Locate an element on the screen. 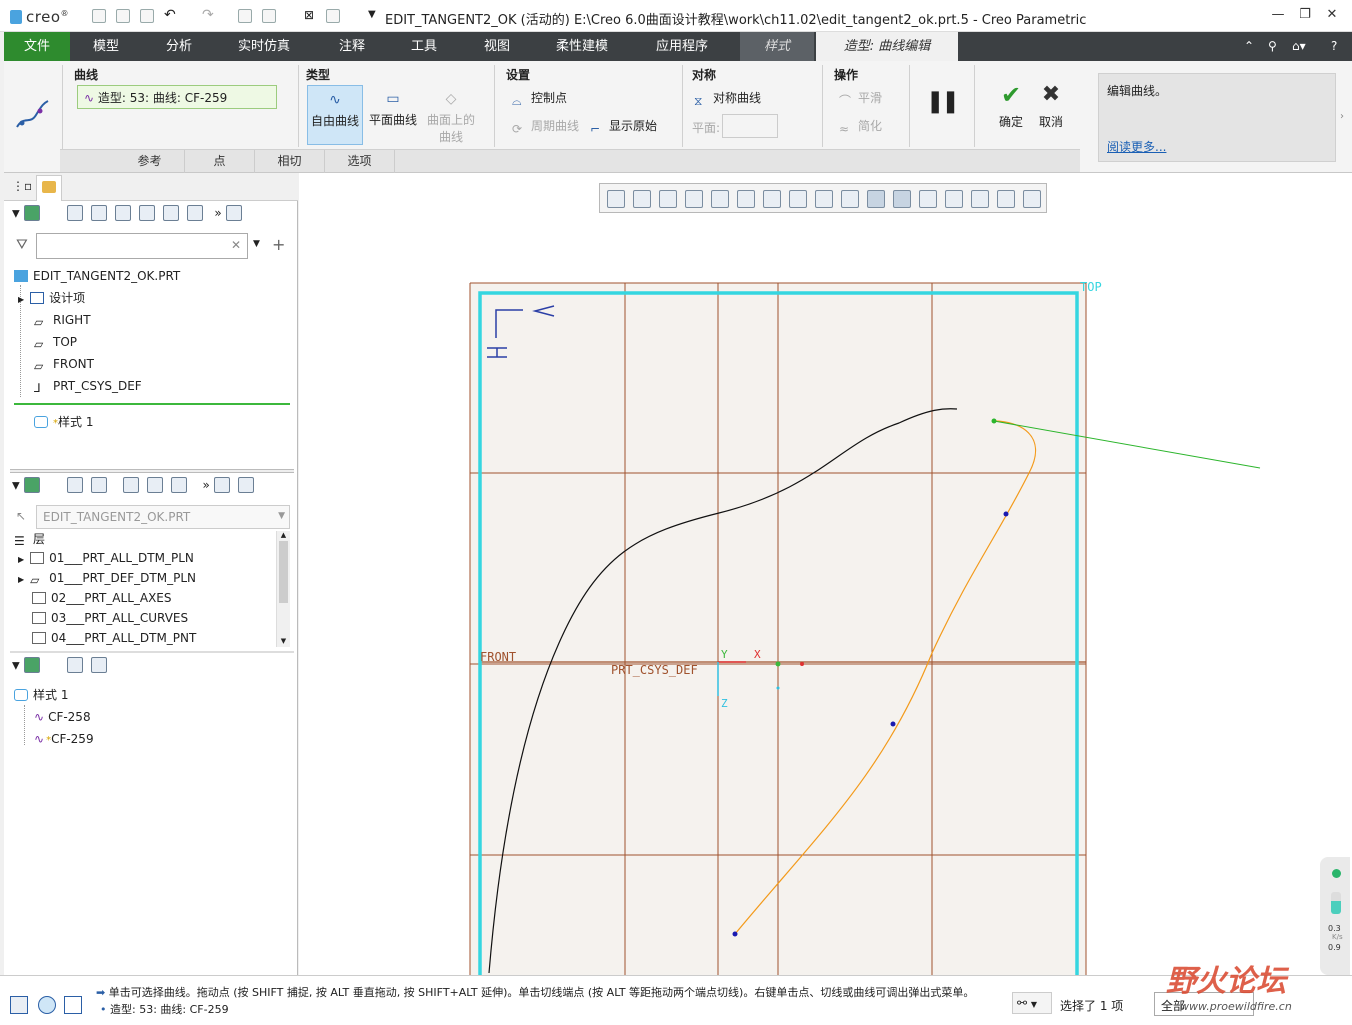 Image resolution: width=1352 pixels, height=1025 pixels. tree-item-style1: *样式 1 is located at coordinates (63, 422).